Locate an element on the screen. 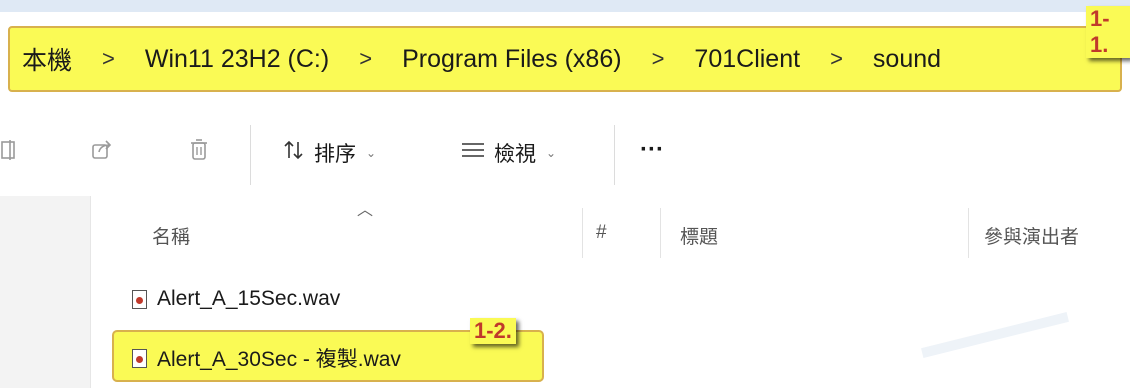 The width and height of the screenshot is (1130, 388). view-icon is located at coordinates (473, 153).